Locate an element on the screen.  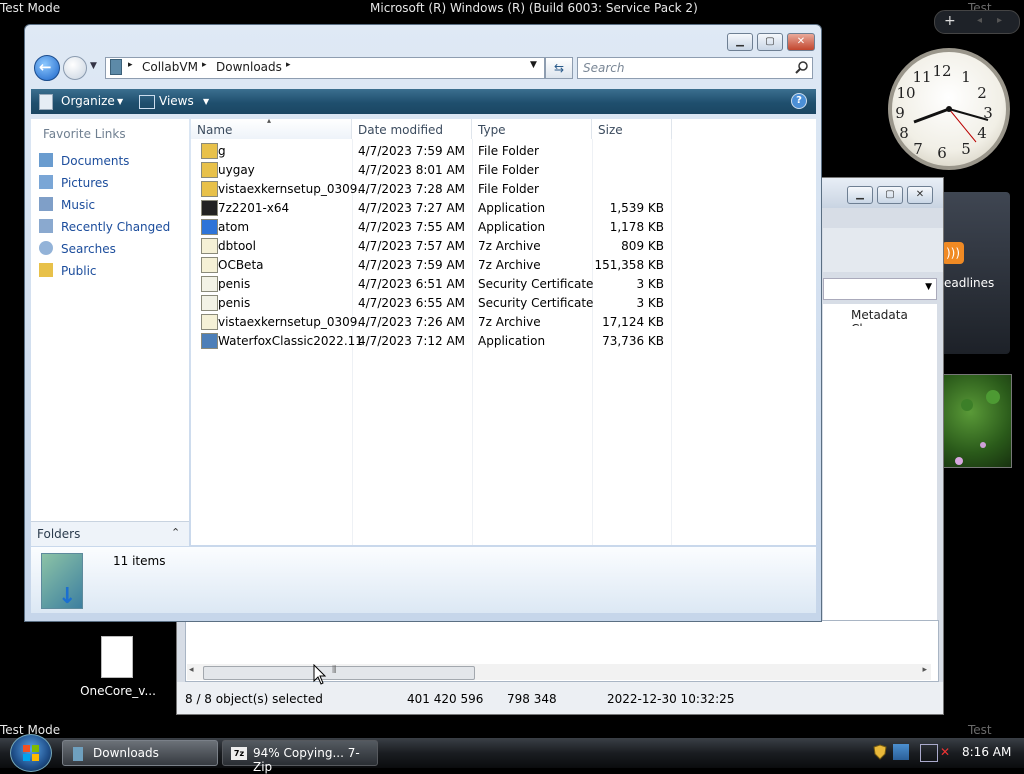
nav-item-documents: Documents is located at coordinates (84, 162).